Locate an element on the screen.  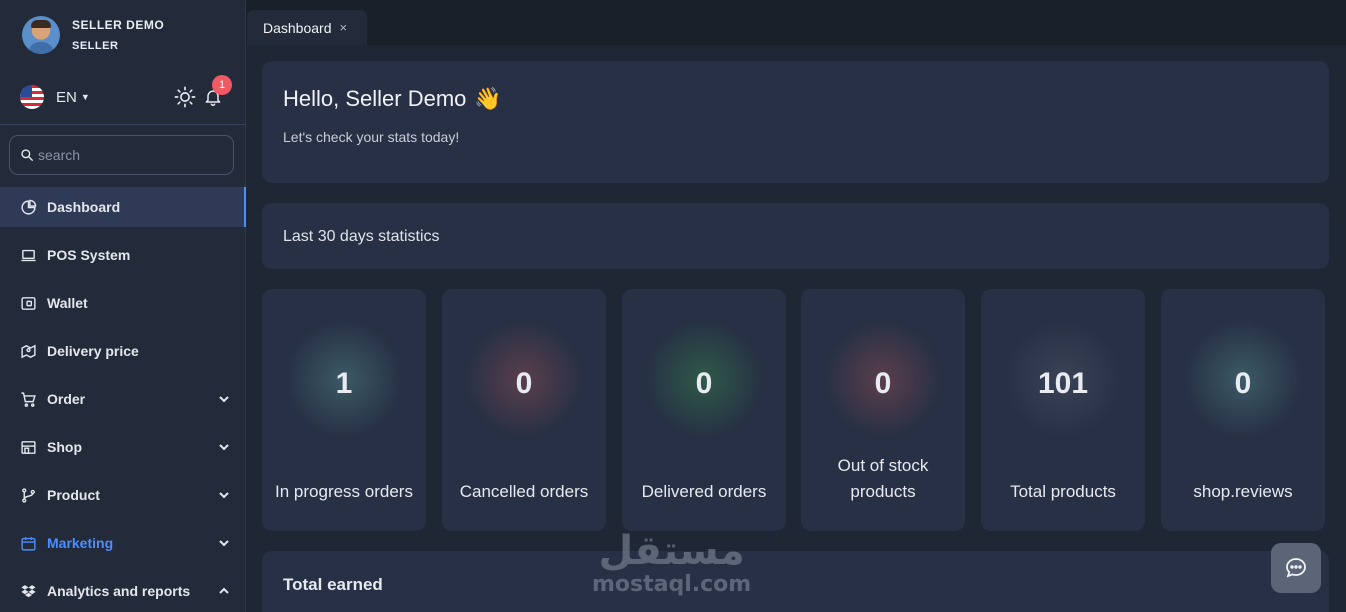
sidebar-item-shop: Shop is located at coordinates (123, 447).